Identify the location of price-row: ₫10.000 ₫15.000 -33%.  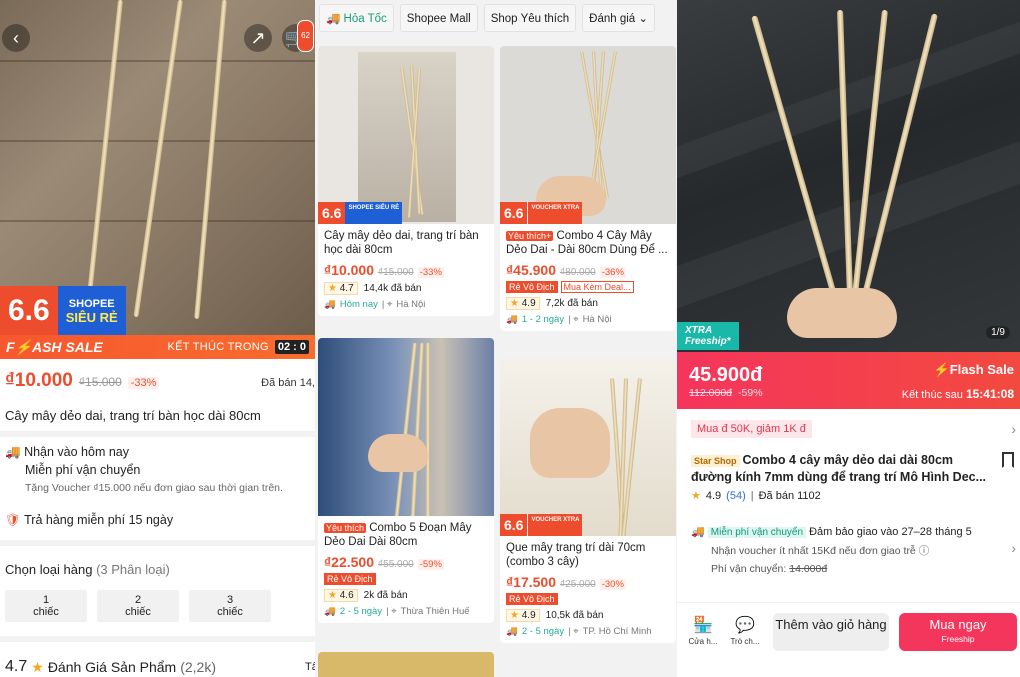
(82, 381).